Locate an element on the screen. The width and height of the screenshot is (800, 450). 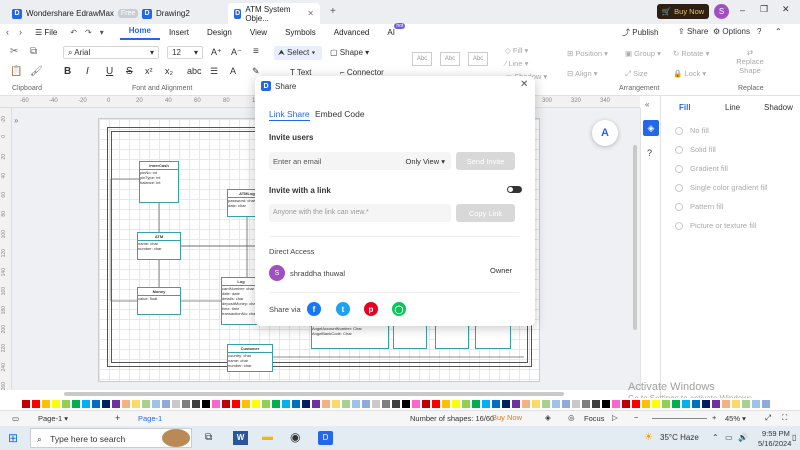
edrawmax-taskbar-icon: D is located at coordinates (325, 438).